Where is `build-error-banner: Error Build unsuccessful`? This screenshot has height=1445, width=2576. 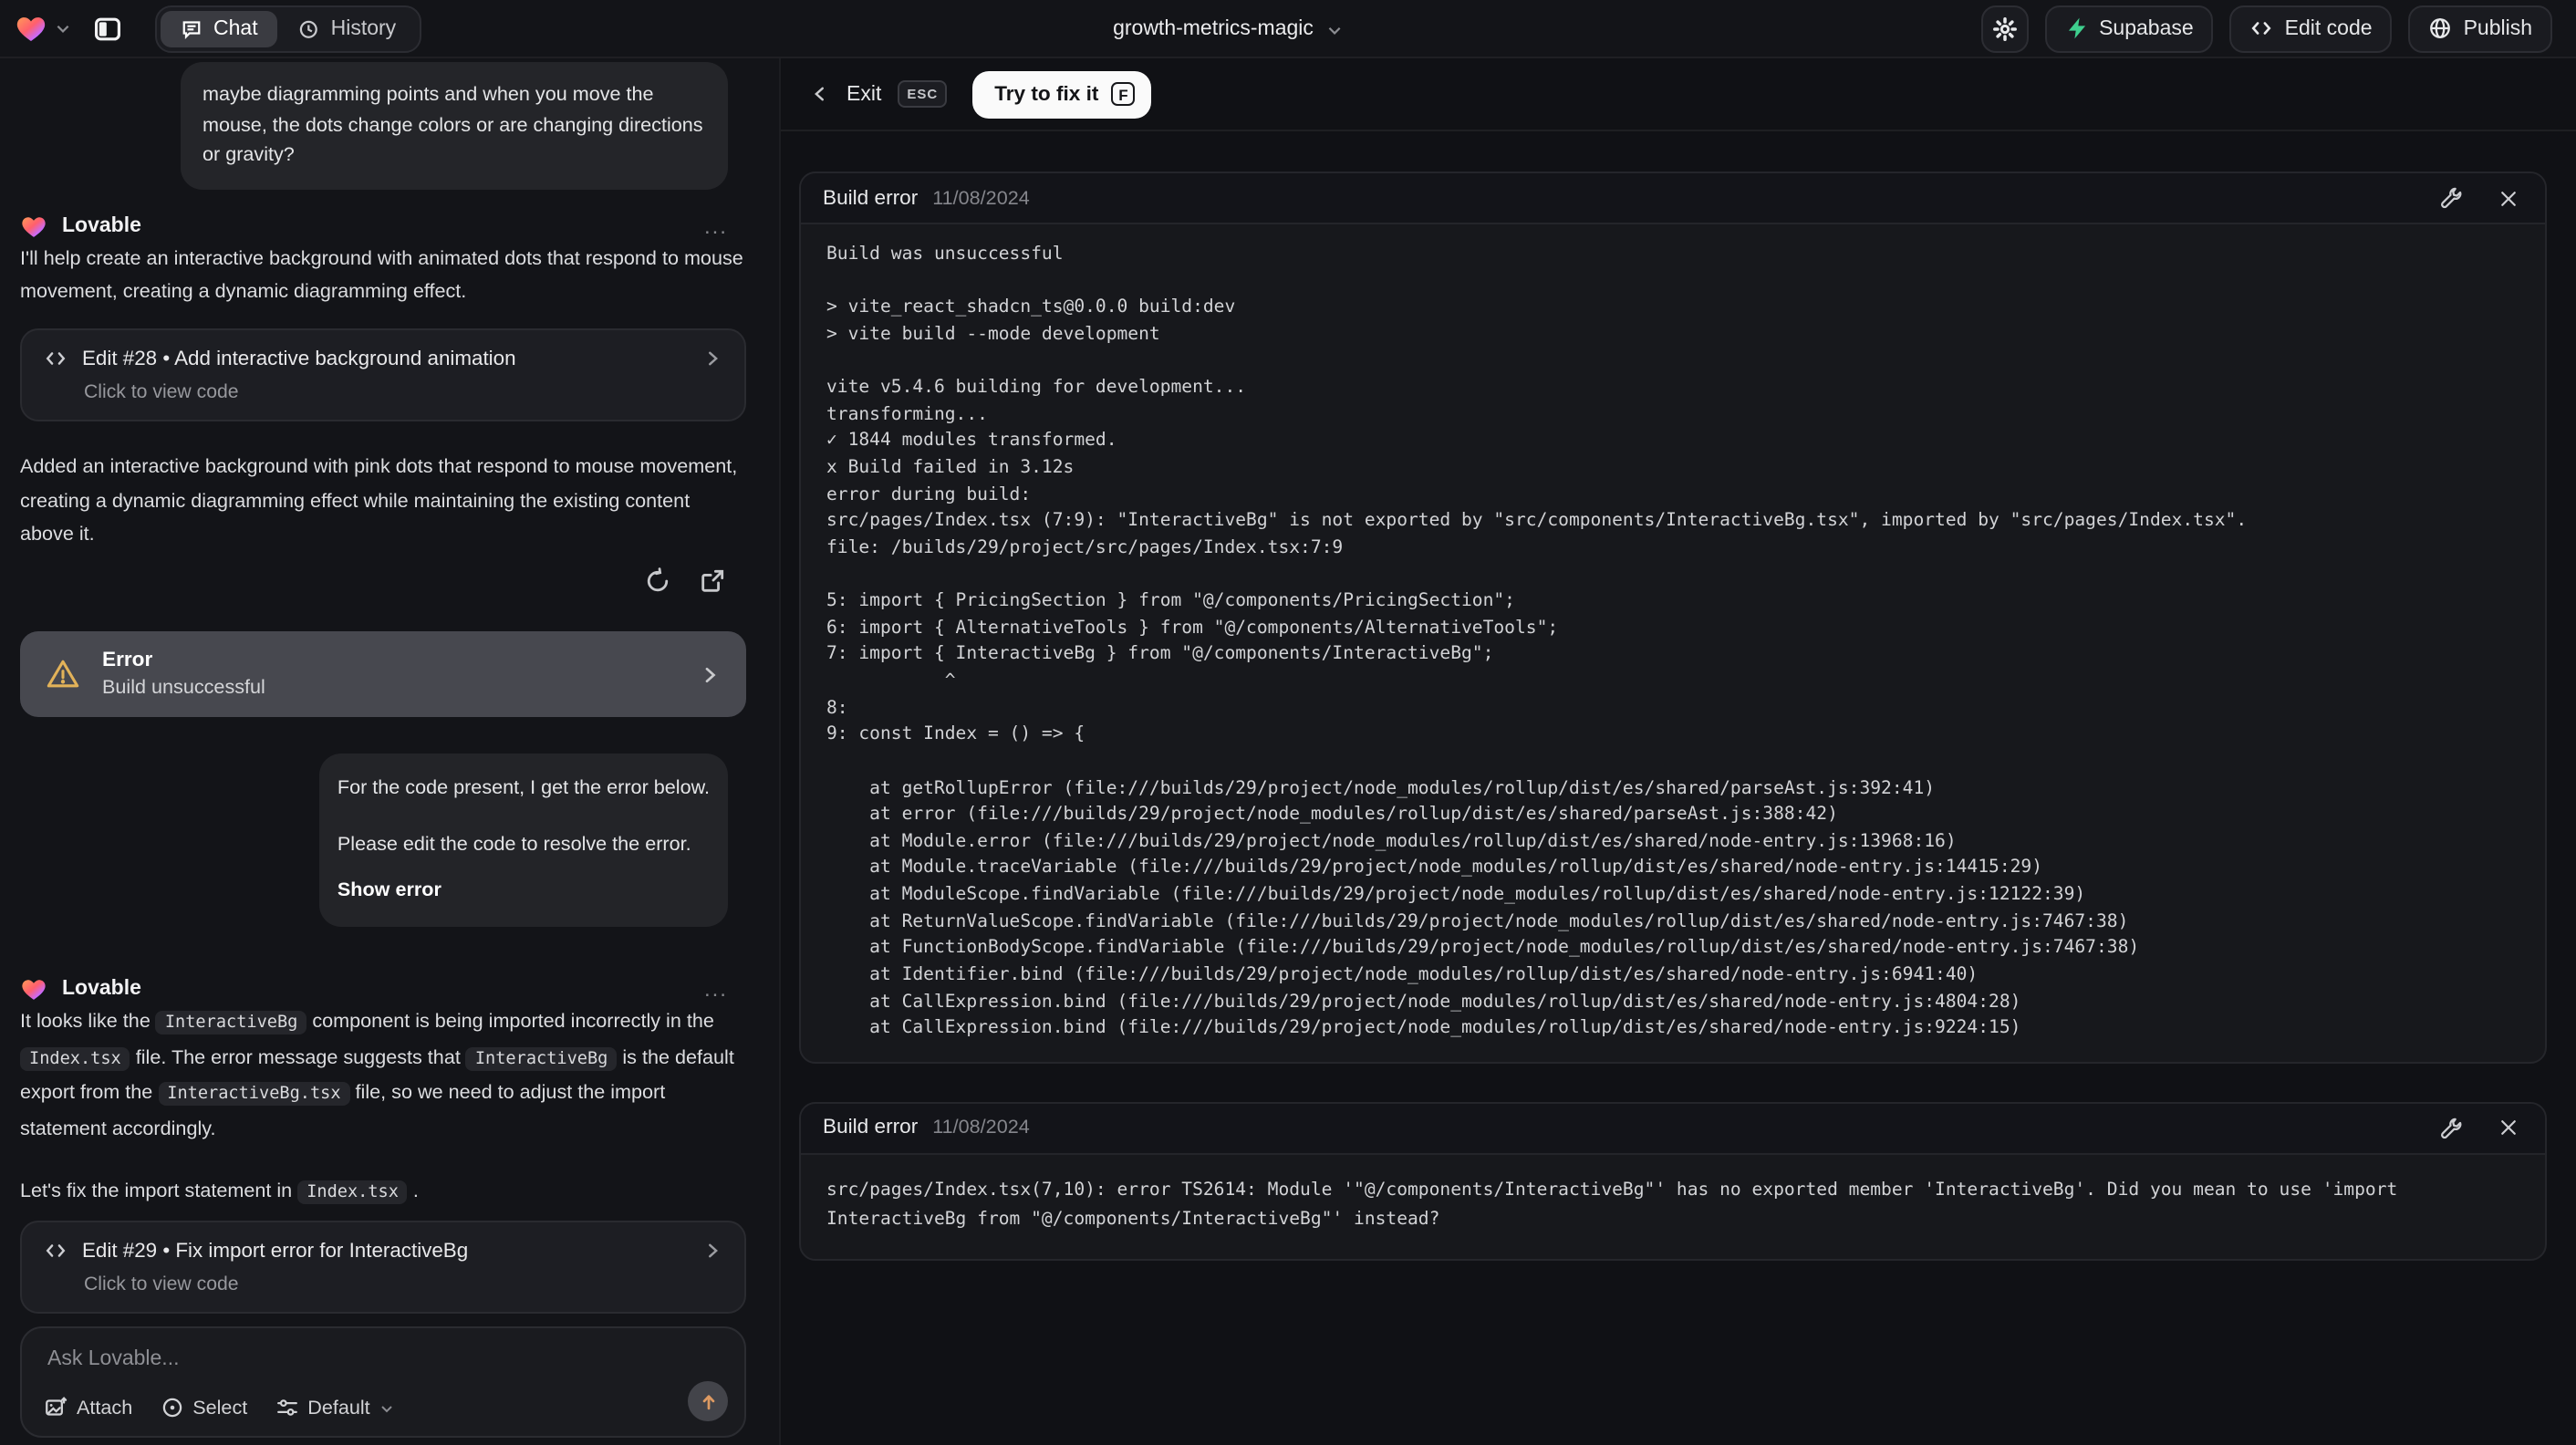
build-error-banner: Error Build unsuccessful is located at coordinates (383, 674).